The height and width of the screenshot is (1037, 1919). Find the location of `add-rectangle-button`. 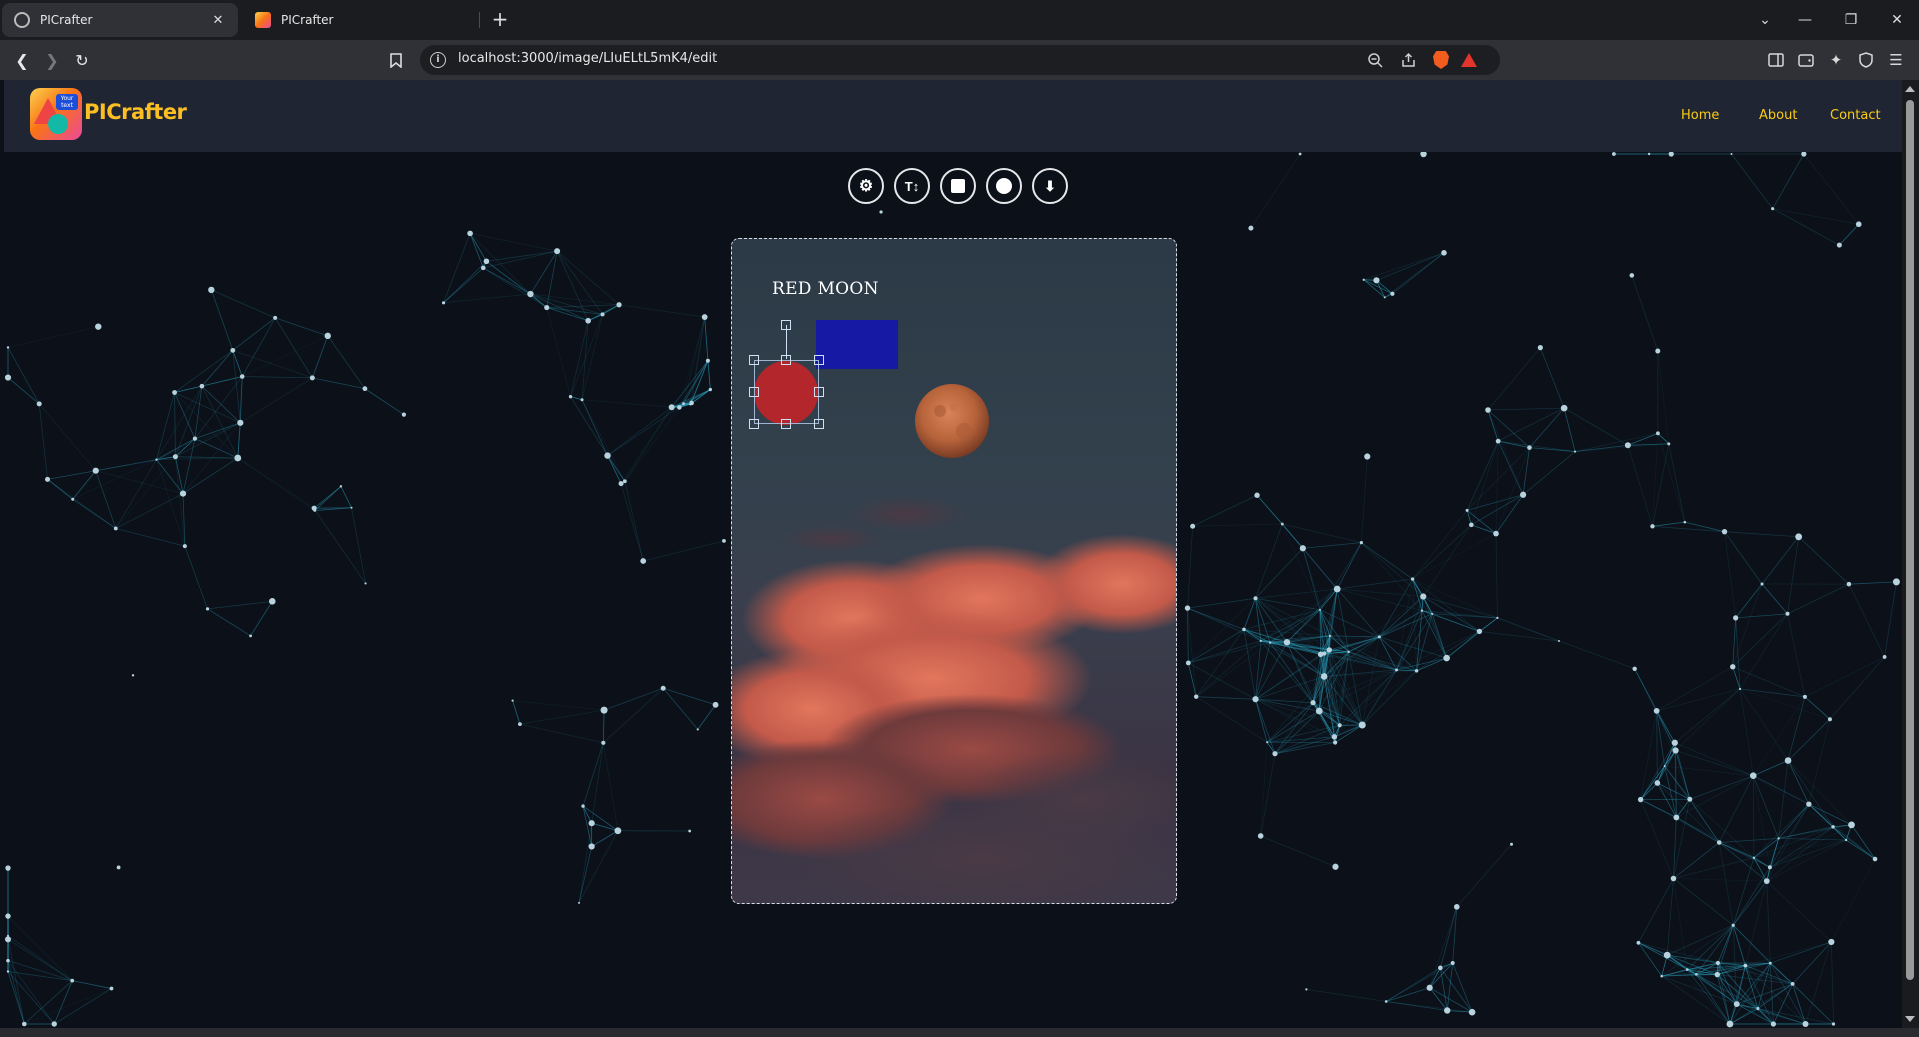

add-rectangle-button is located at coordinates (958, 186).